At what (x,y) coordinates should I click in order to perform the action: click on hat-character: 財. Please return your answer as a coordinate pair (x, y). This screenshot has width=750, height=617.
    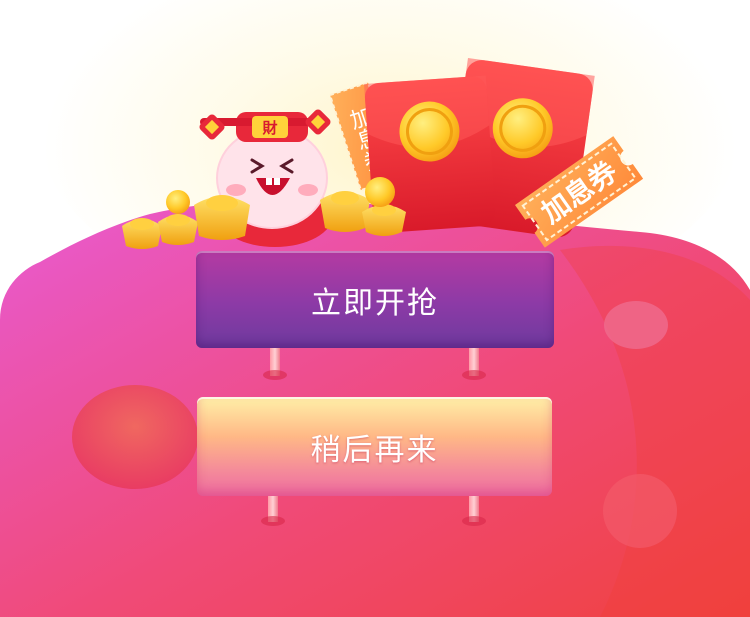
    Looking at the image, I should click on (269, 128).